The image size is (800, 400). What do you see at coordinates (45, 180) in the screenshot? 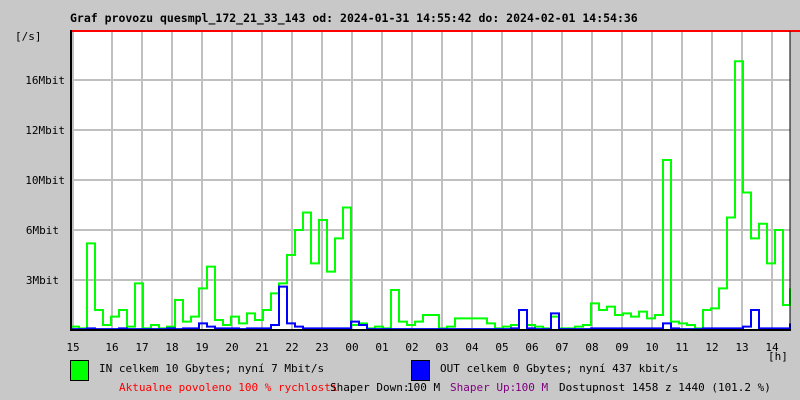
I see `y-tick-label: 10Mbit` at bounding box center [45, 180].